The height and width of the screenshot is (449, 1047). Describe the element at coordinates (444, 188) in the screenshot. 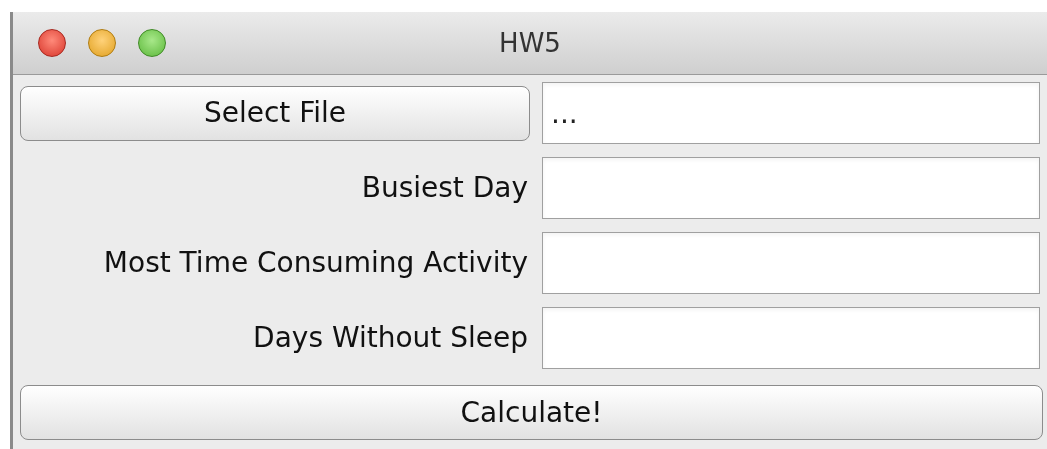

I see `field-label: Busiest Day` at that location.